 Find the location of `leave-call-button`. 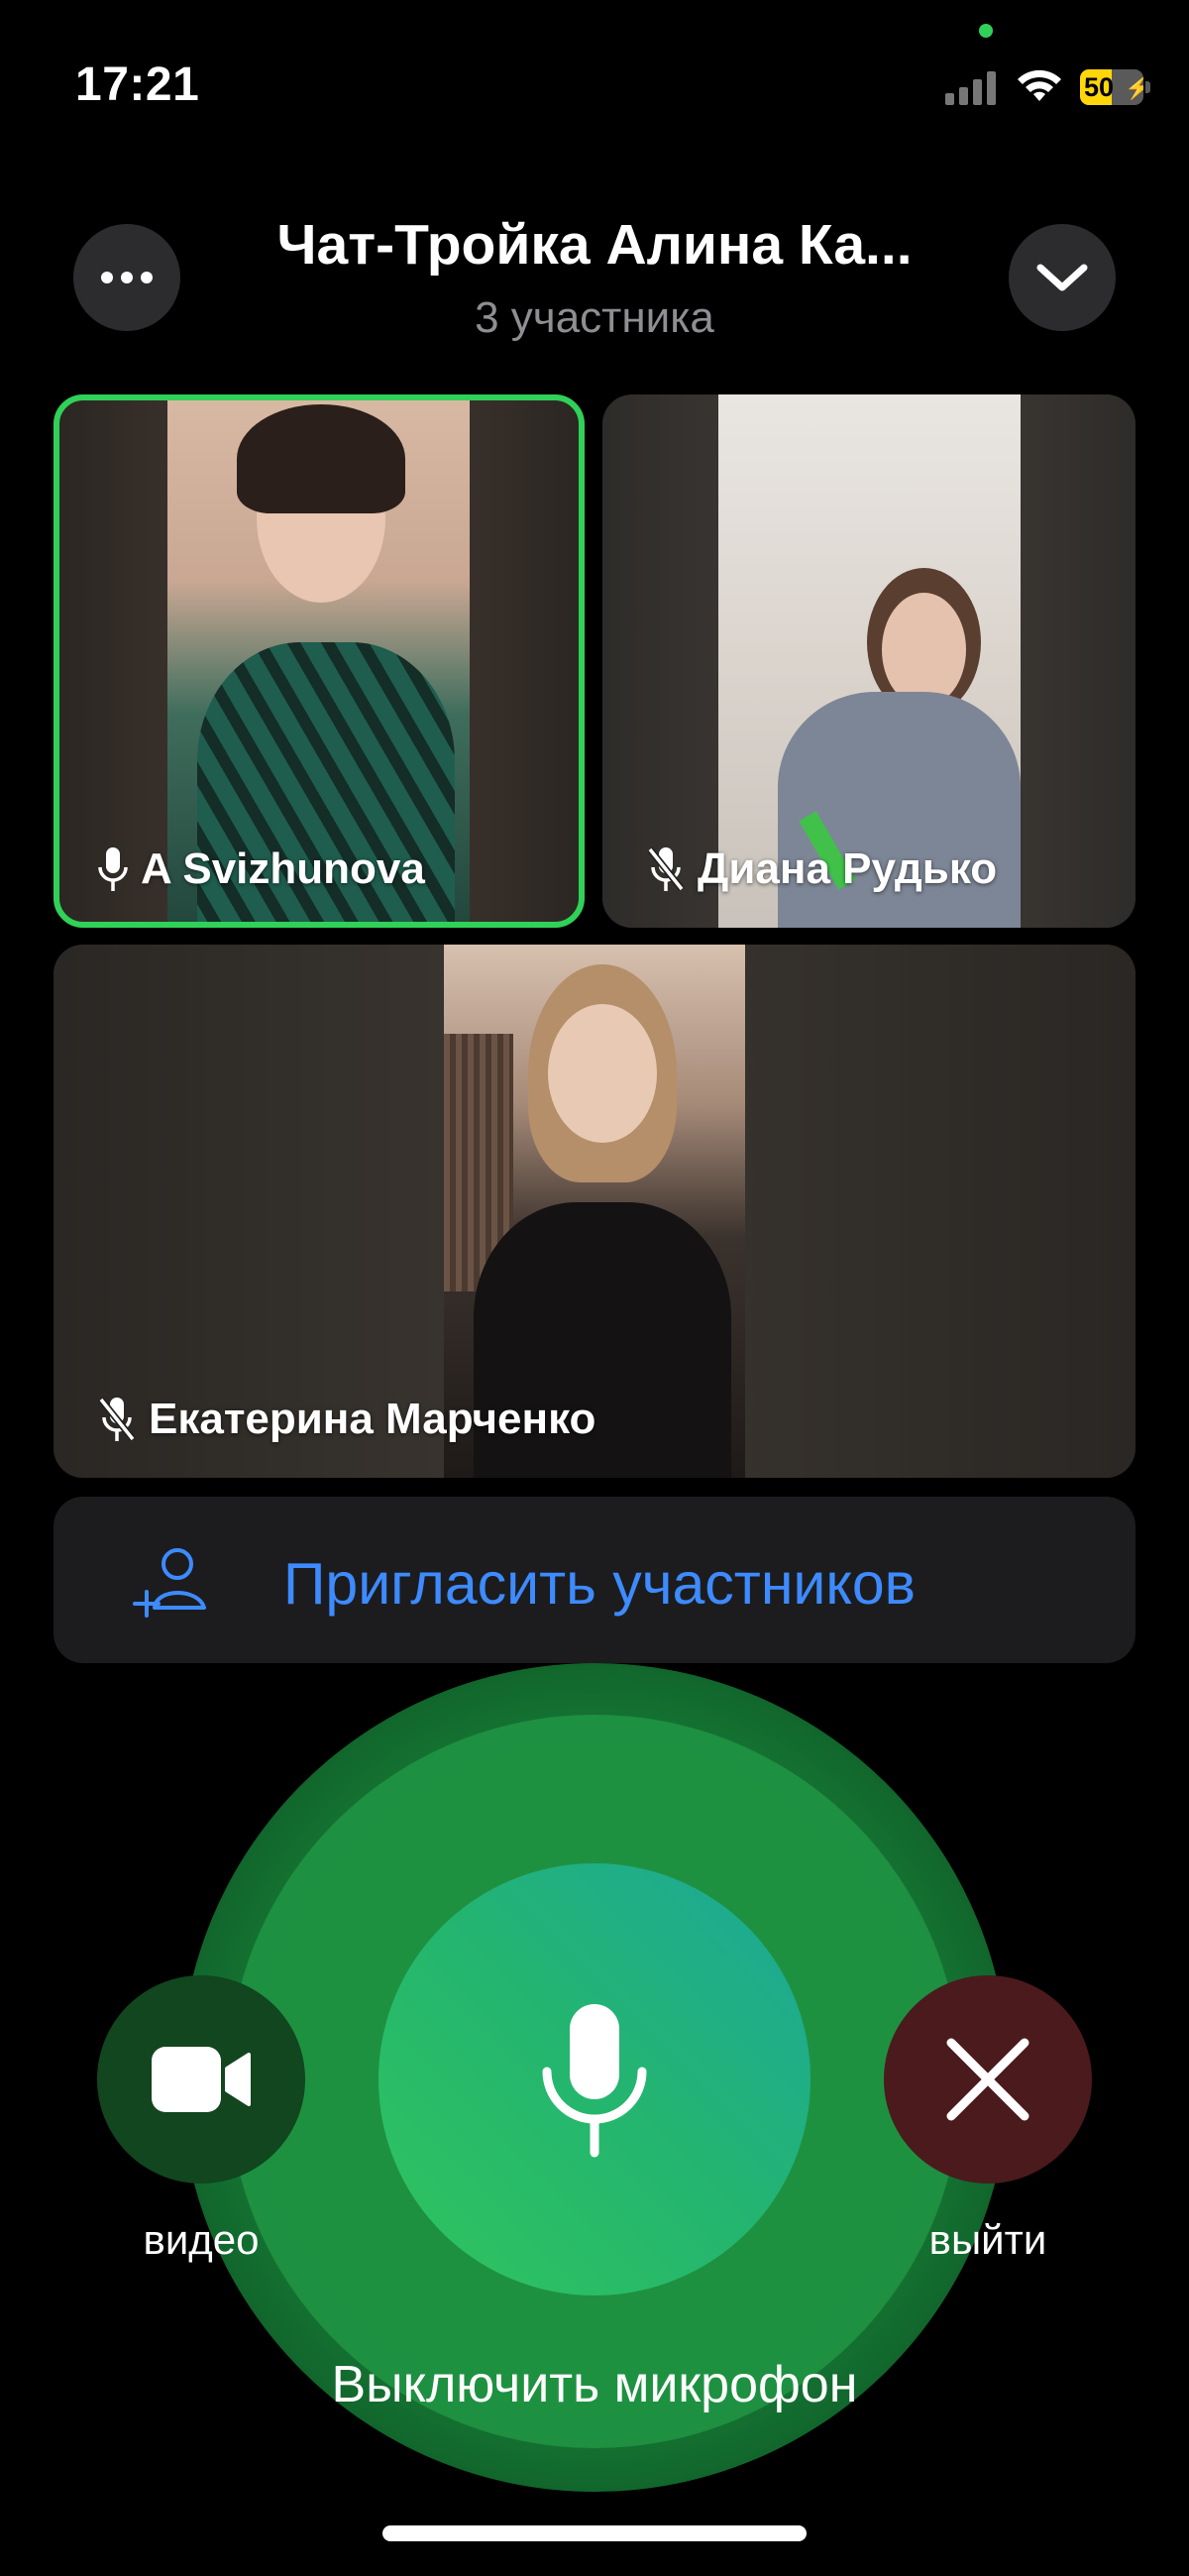

leave-call-button is located at coordinates (988, 2079).